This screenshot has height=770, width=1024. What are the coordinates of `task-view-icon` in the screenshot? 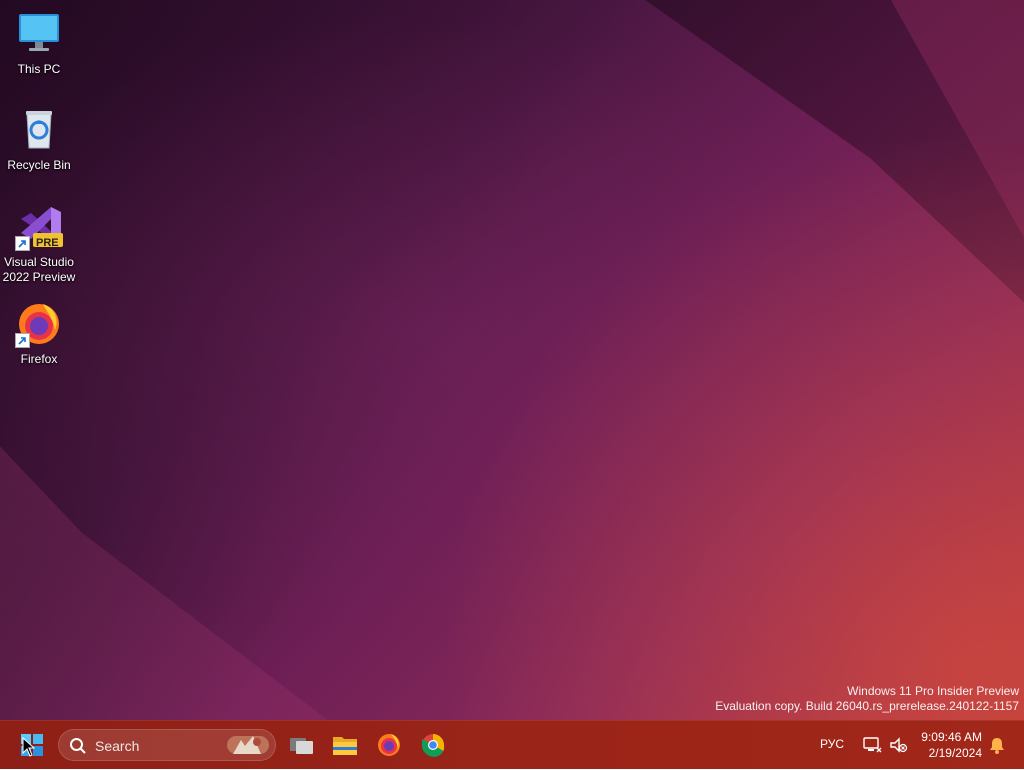 It's located at (301, 746).